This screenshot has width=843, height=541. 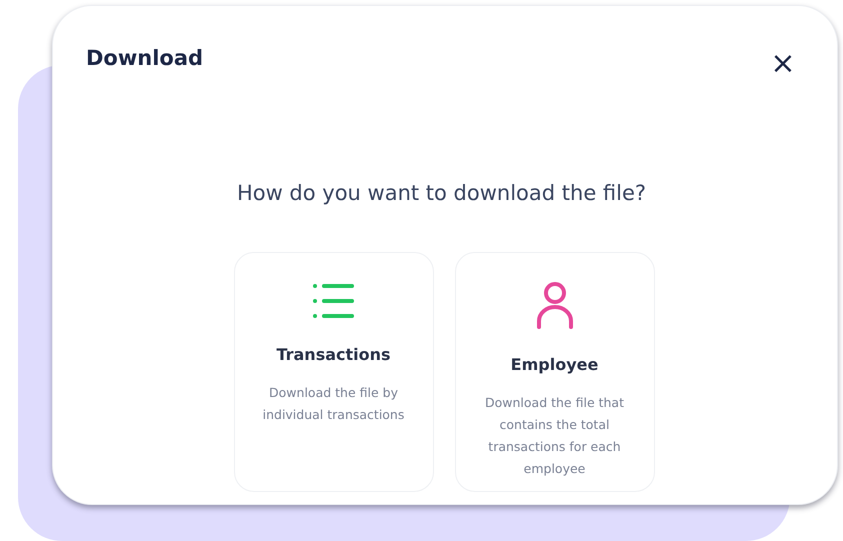 I want to click on option-title: Transactions, so click(x=333, y=354).